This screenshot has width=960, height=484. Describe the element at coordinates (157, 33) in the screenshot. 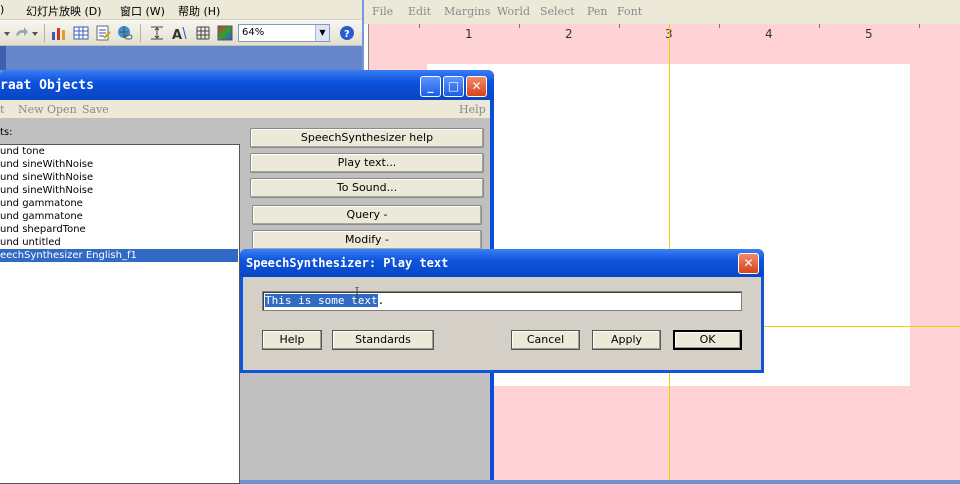

I see `expand-icon` at that location.